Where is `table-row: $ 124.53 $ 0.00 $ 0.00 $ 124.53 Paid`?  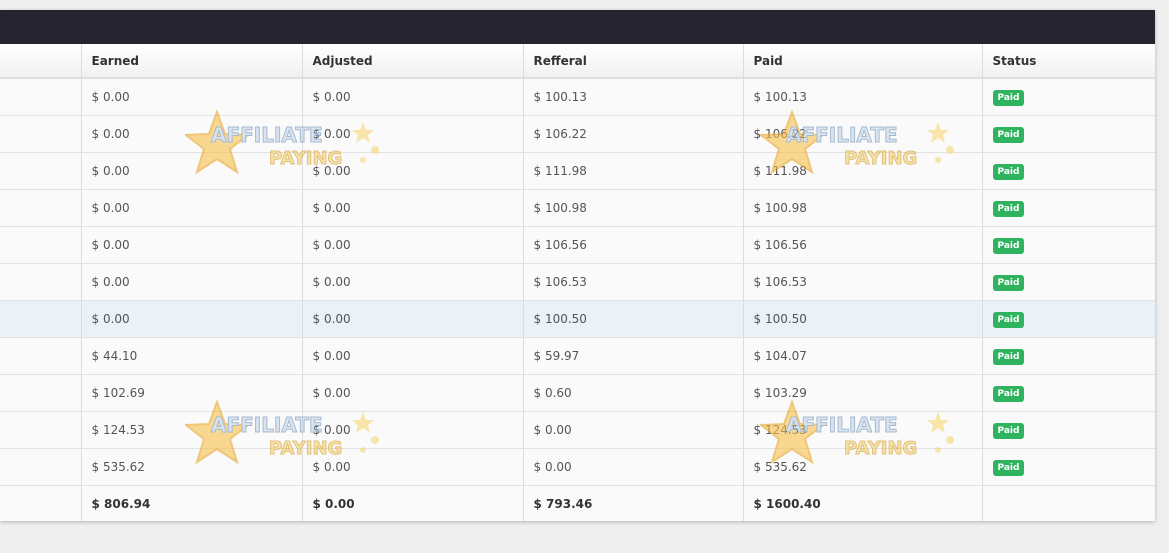 table-row: $ 124.53 $ 0.00 $ 0.00 $ 124.53 Paid is located at coordinates (577, 430).